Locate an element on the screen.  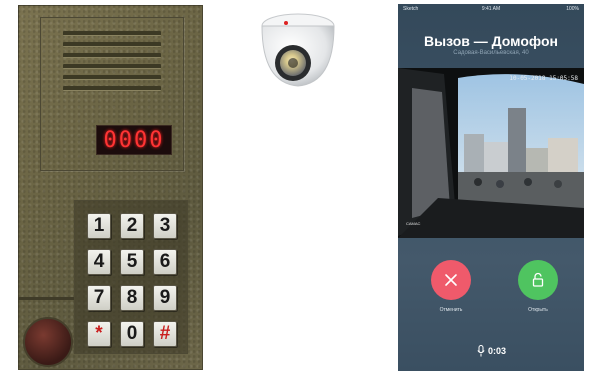
speaker-grille is located at coordinates (112, 64).